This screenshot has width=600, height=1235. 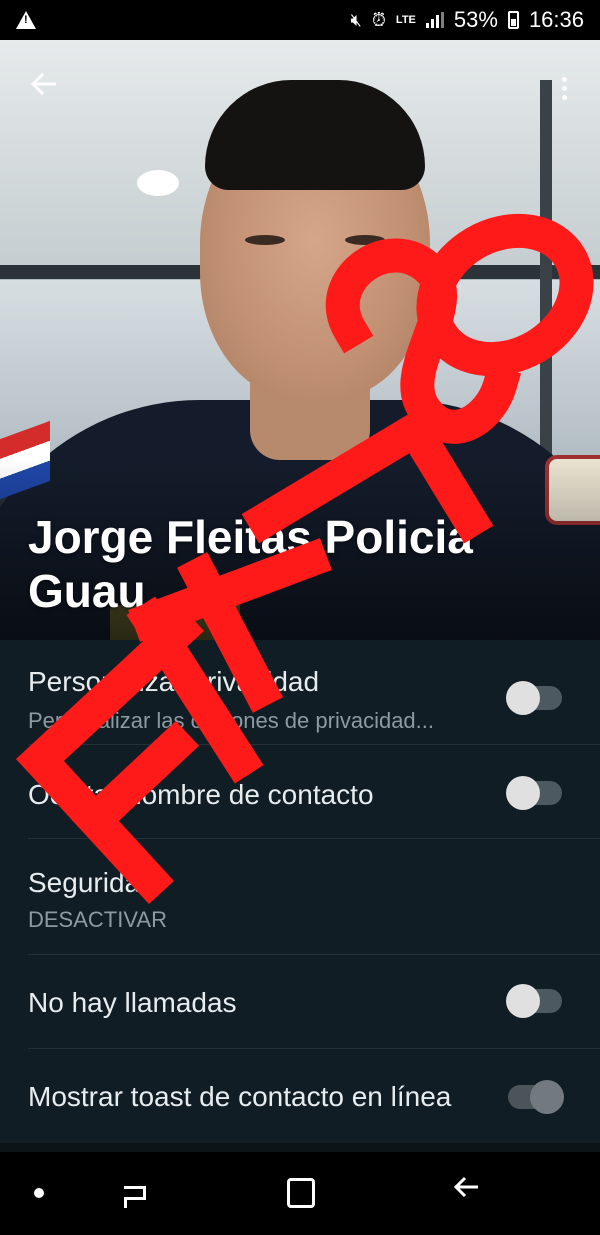 I want to click on system-nav-bar, so click(x=300, y=1193).